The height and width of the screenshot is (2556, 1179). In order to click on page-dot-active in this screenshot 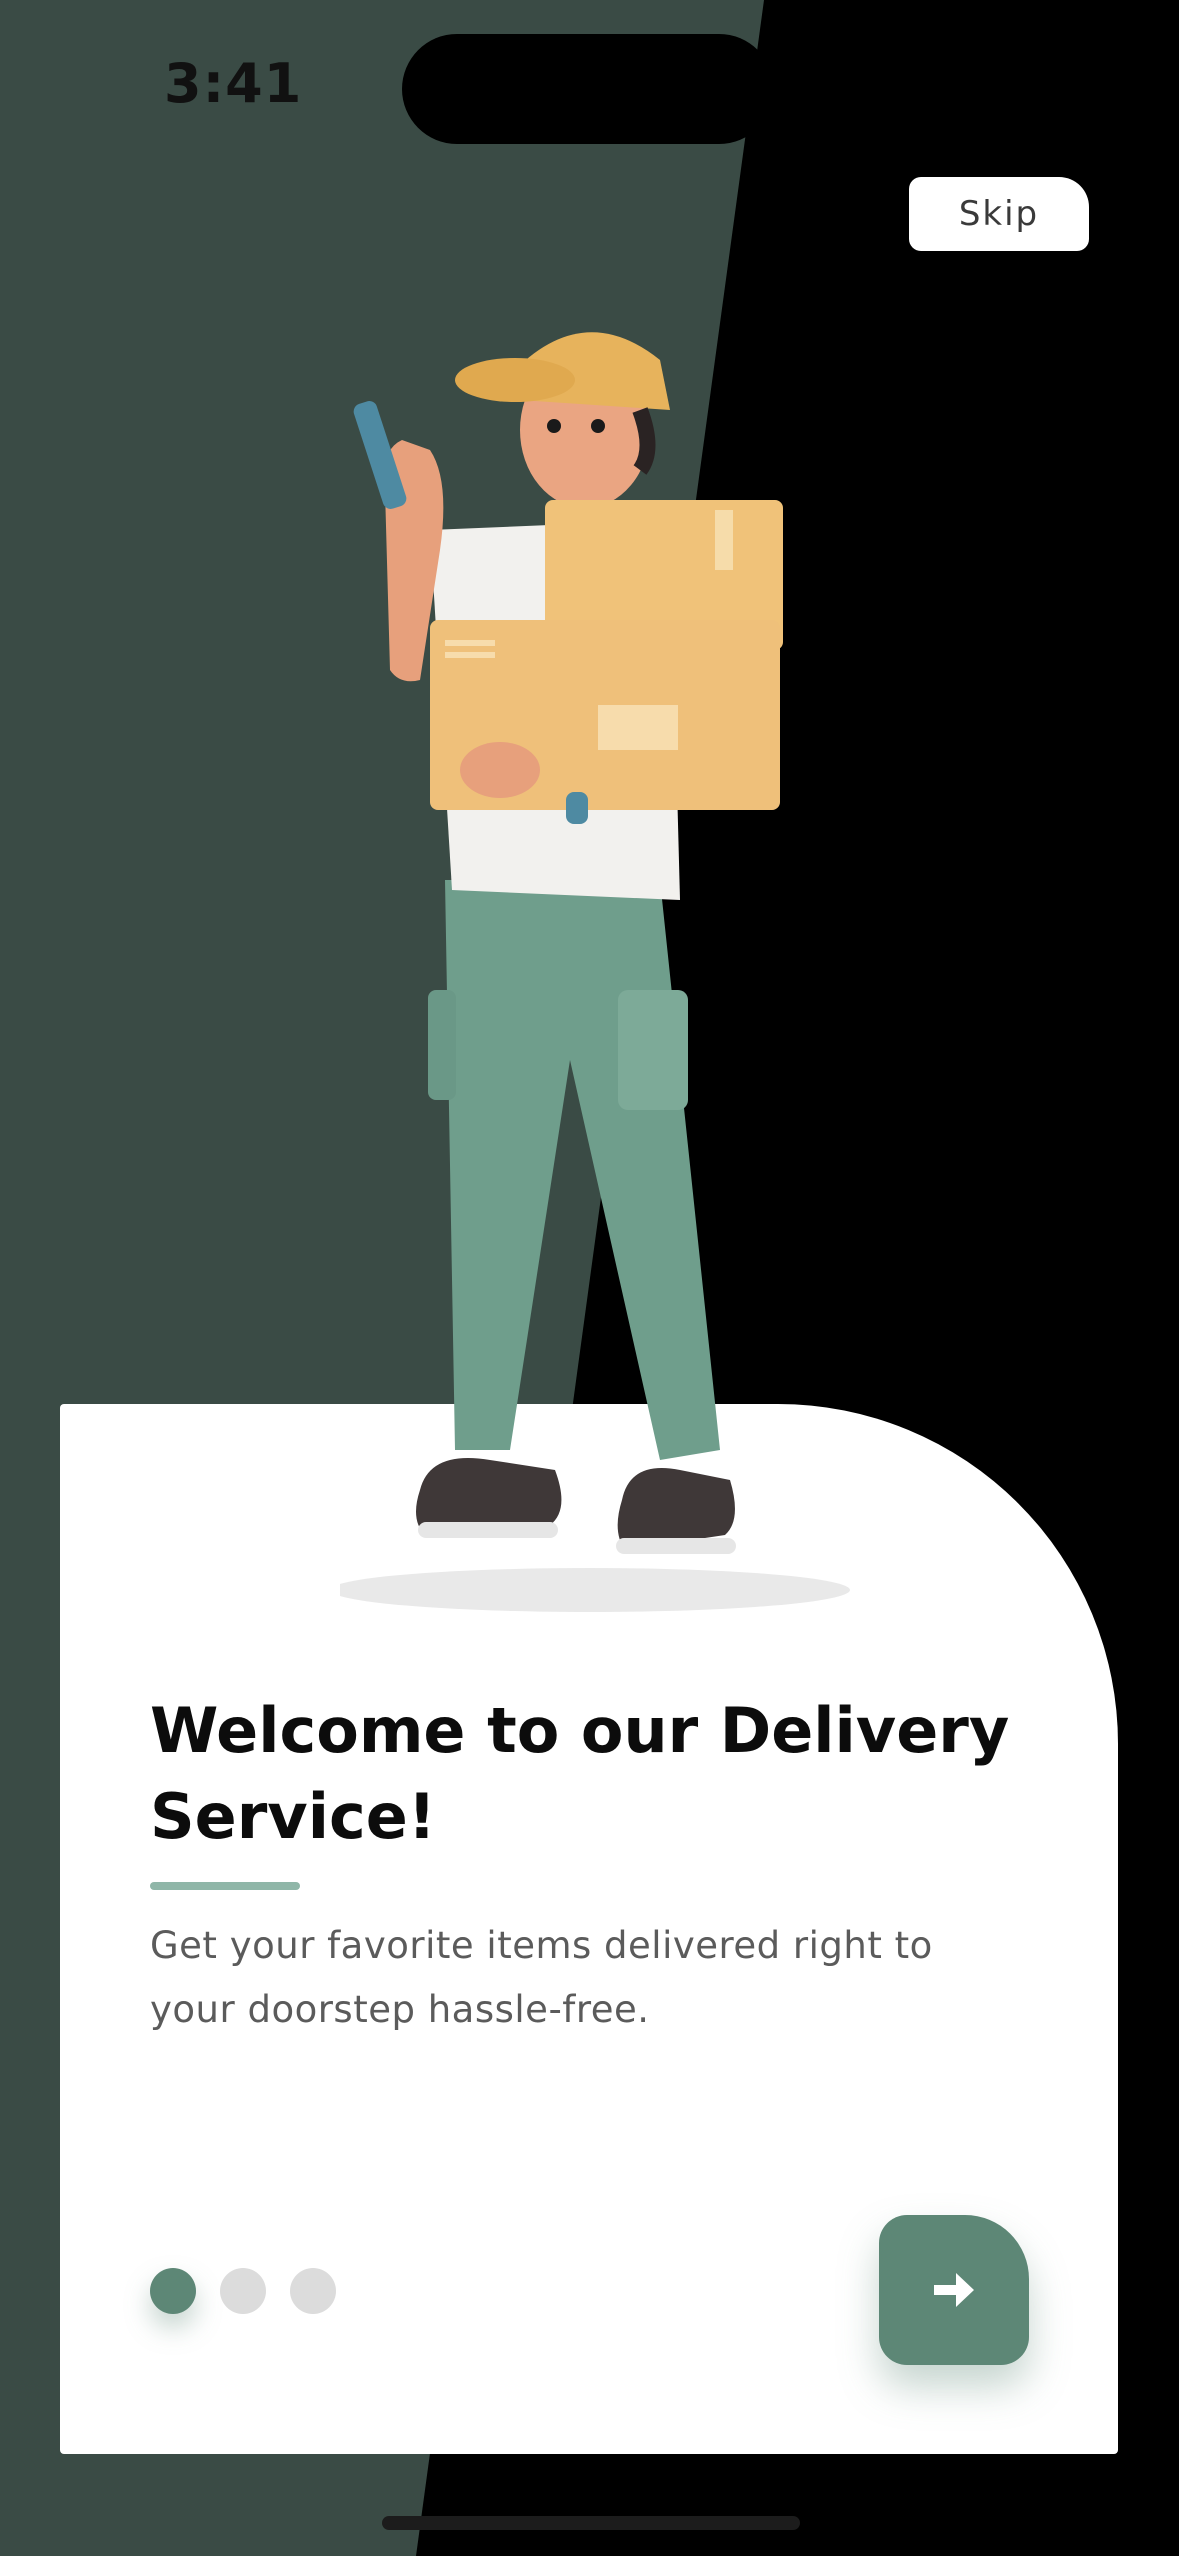, I will do `click(173, 2291)`.